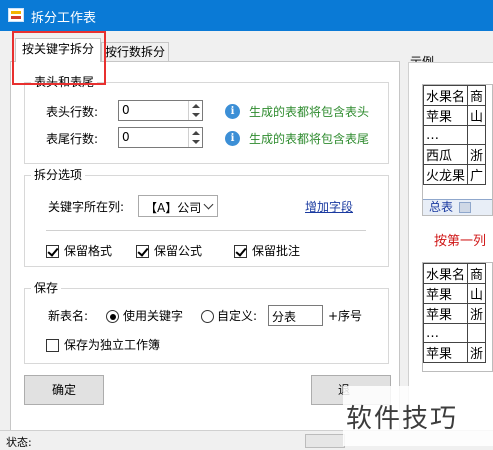 The width and height of the screenshot is (493, 450). Describe the element at coordinates (112, 345) in the screenshot. I see `save-separate-label: 保存为独立工作簿` at that location.